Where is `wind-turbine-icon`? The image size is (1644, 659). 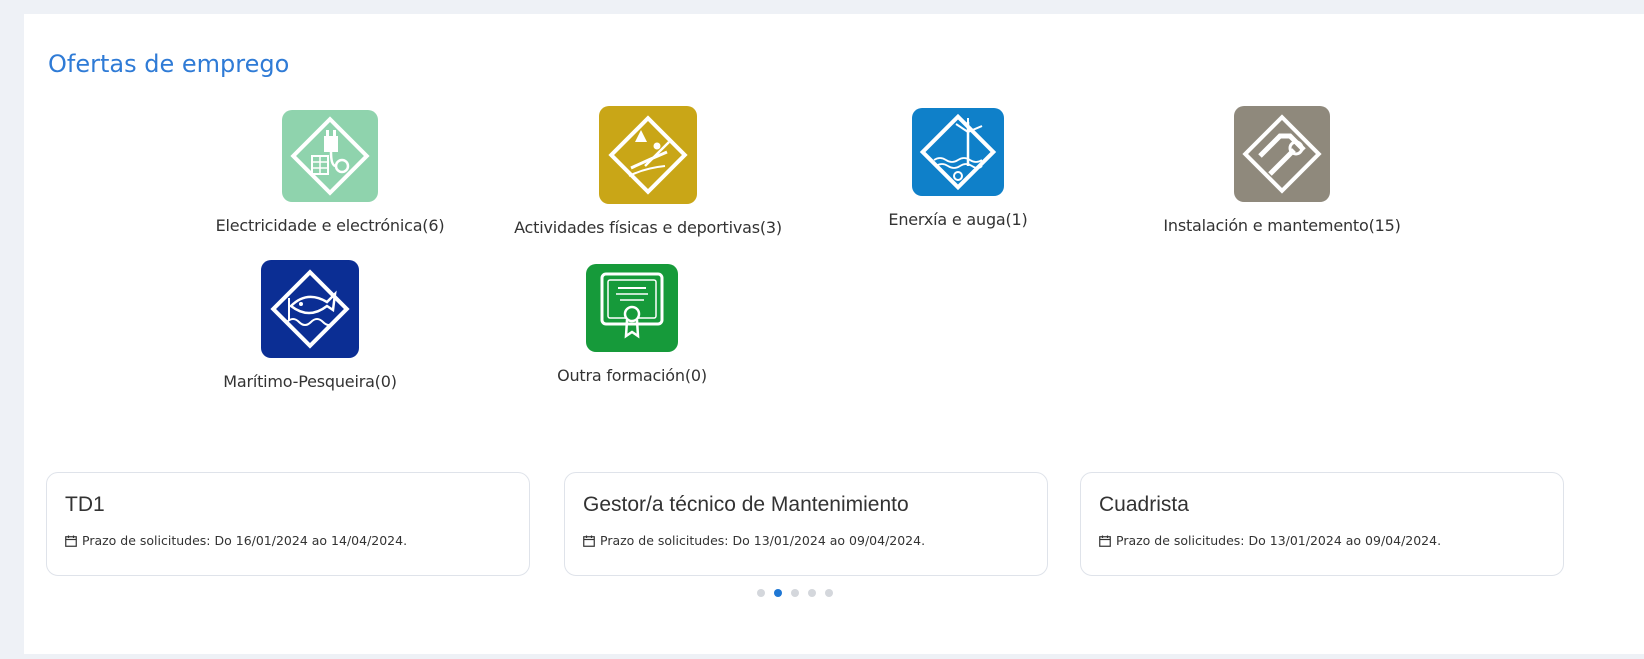 wind-turbine-icon is located at coordinates (958, 152).